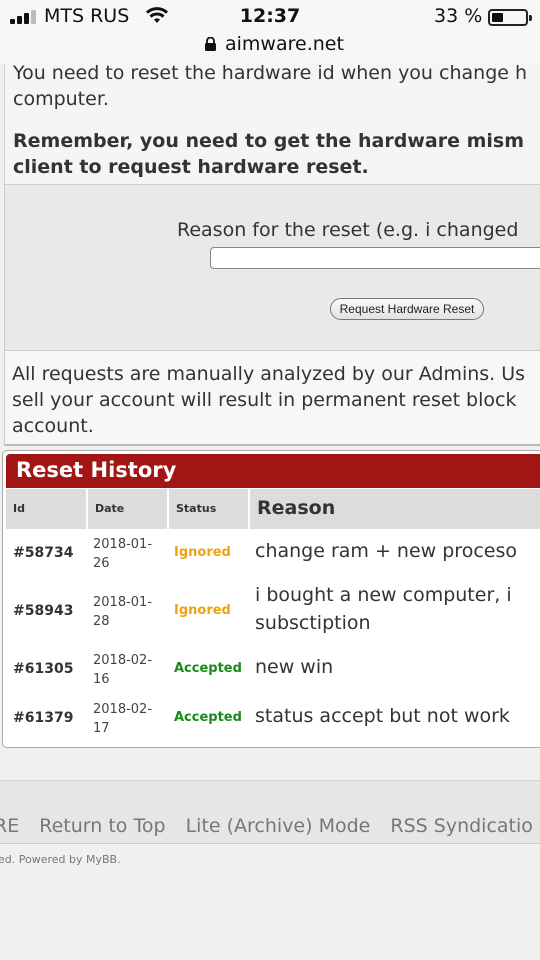 Image resolution: width=540 pixels, height=960 pixels. Describe the element at coordinates (9, 826) in the screenshot. I see `footer-link-contact: RE` at that location.